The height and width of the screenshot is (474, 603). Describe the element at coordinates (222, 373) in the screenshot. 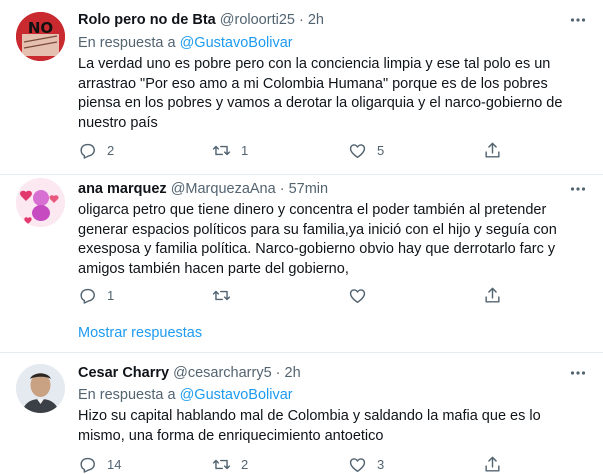

I see `author-handle: @cesarcharry5` at that location.